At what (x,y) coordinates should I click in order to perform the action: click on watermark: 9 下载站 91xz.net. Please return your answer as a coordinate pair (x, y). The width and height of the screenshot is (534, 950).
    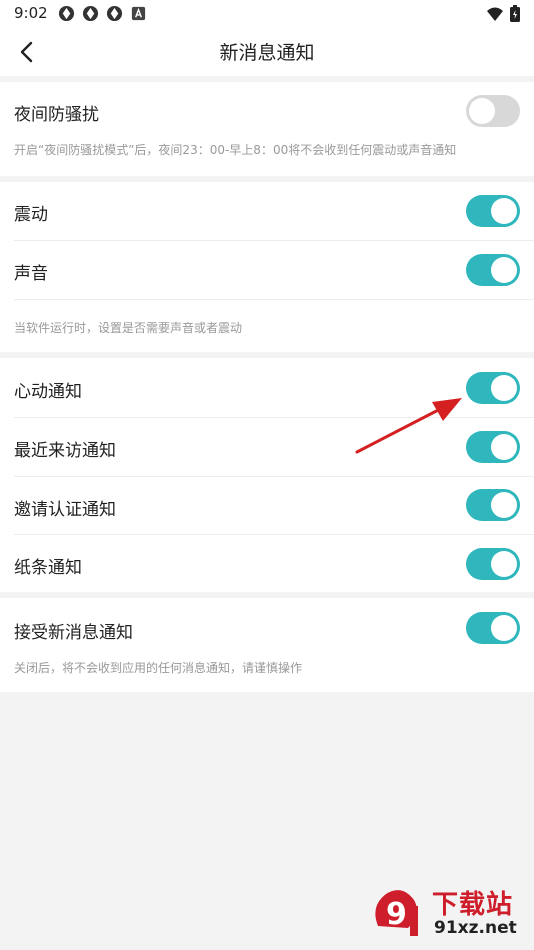
    Looking at the image, I should click on (448, 915).